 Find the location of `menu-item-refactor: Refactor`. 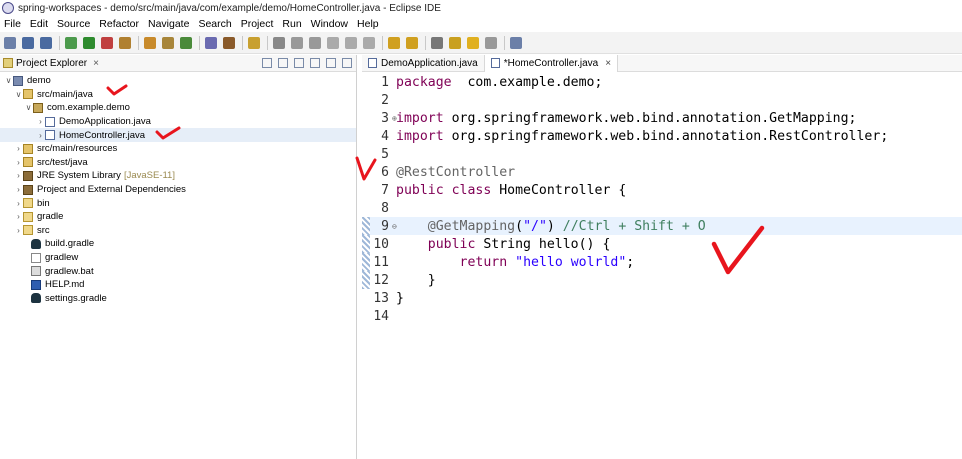

menu-item-refactor: Refactor is located at coordinates (119, 24).